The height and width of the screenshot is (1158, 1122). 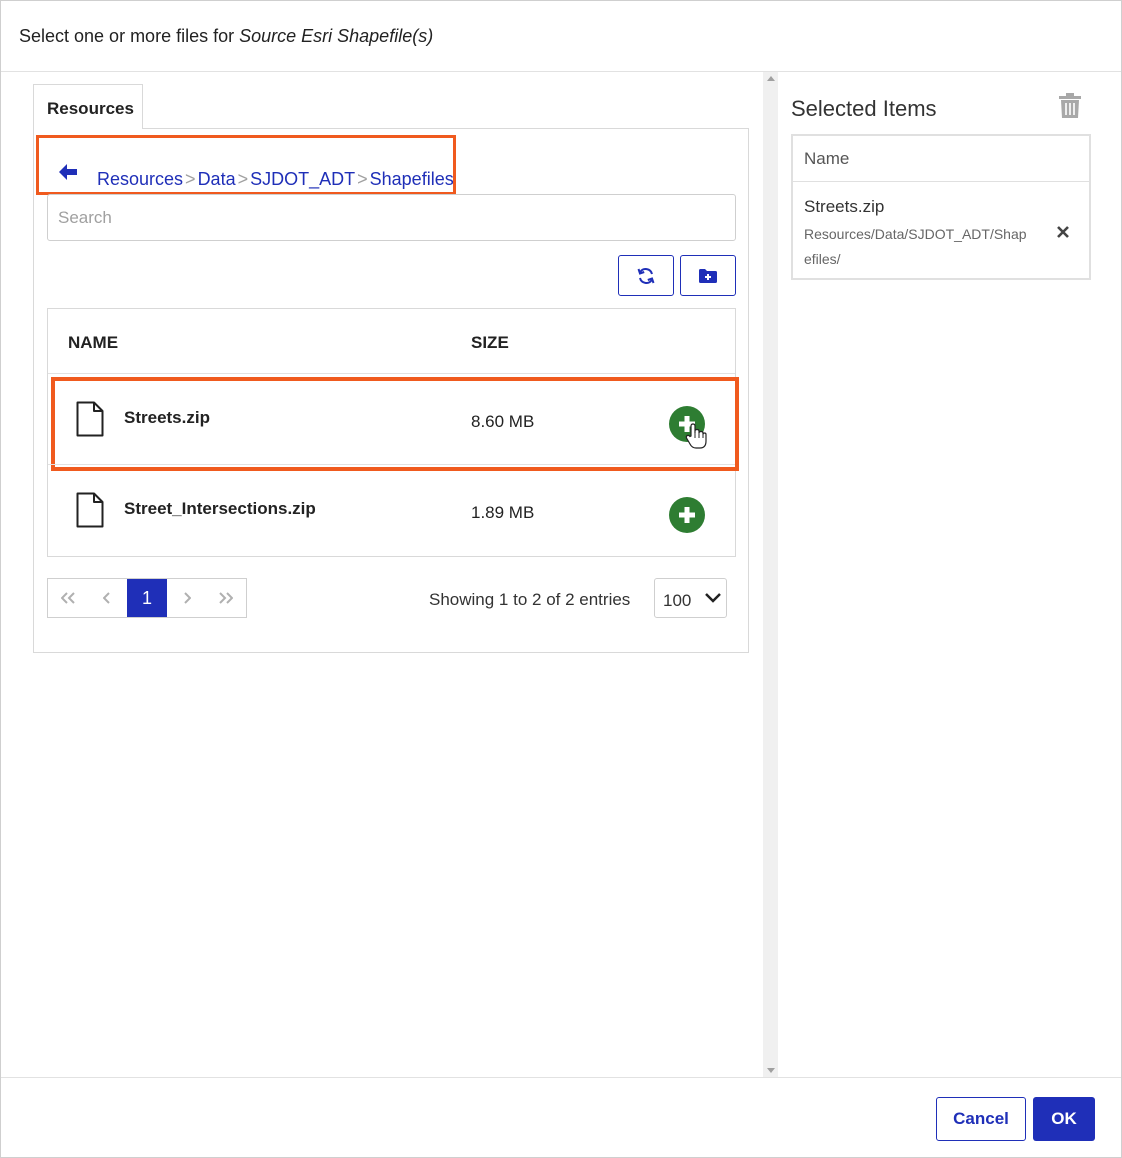 I want to click on file-size: 1.89 MB, so click(x=503, y=512).